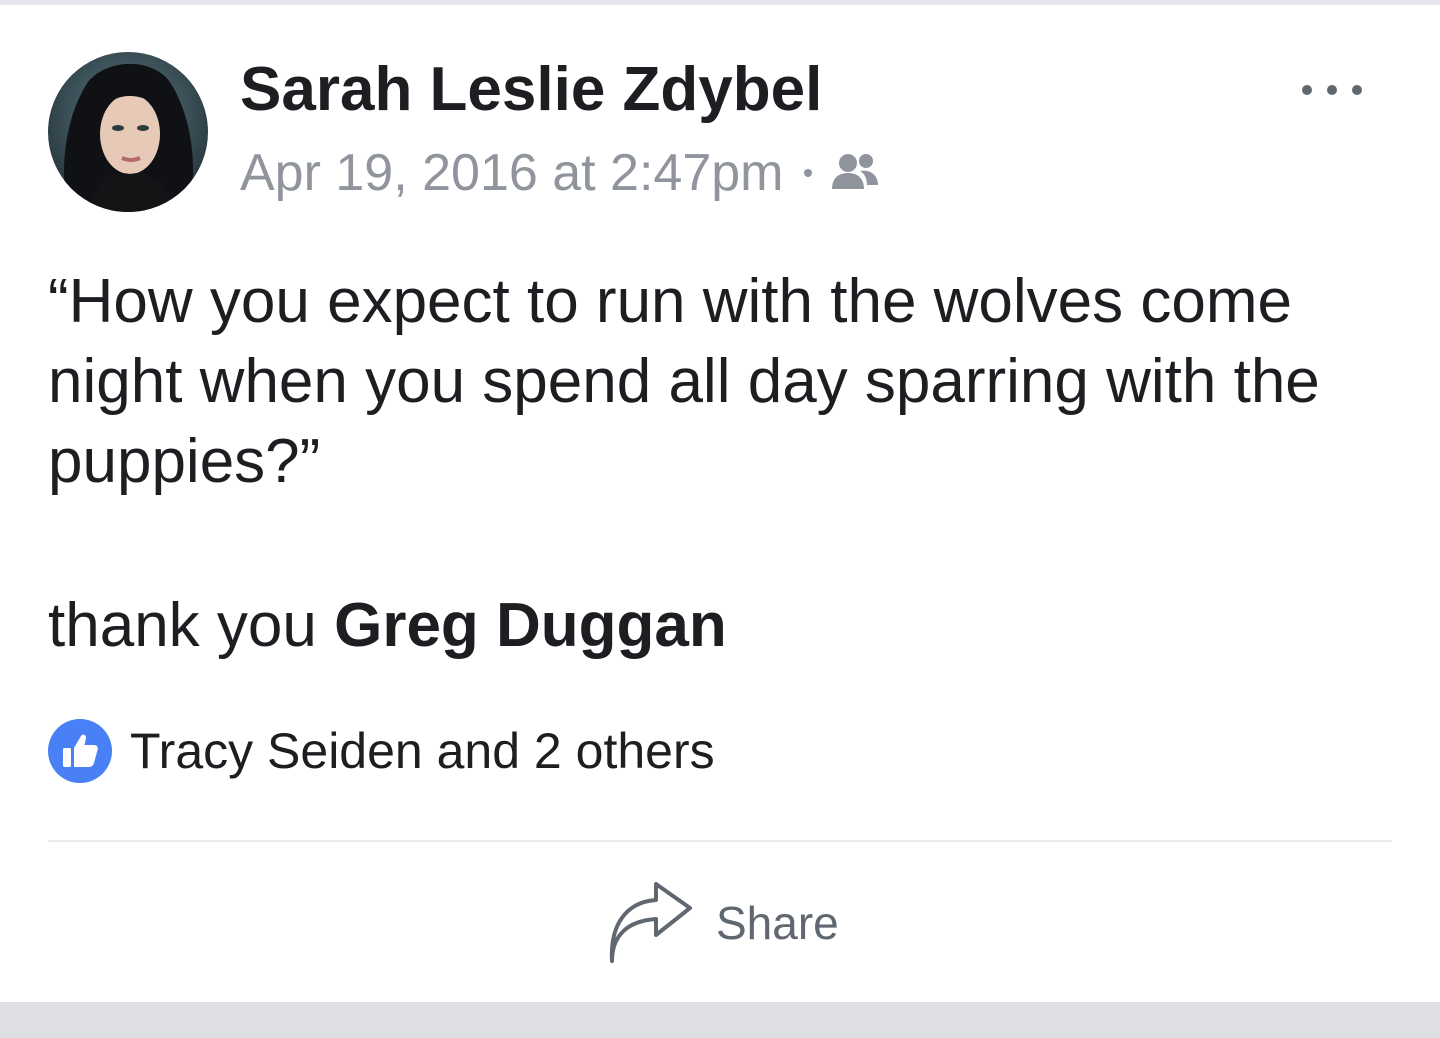 The image size is (1440, 1038). Describe the element at coordinates (777, 923) in the screenshot. I see `share-label: Share` at that location.